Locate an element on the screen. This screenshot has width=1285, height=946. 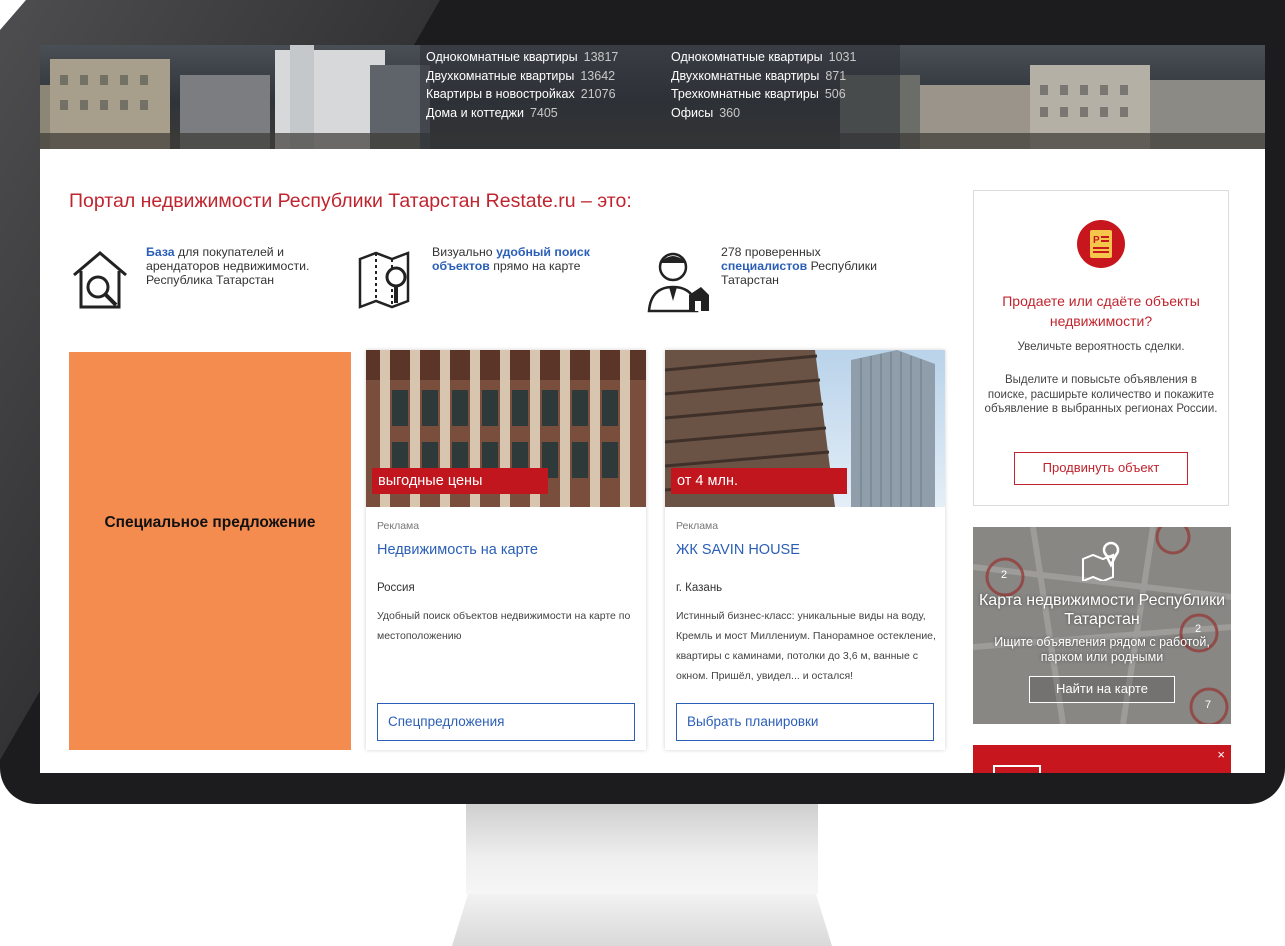
stat-row: Офисы 360 is located at coordinates (763, 113).